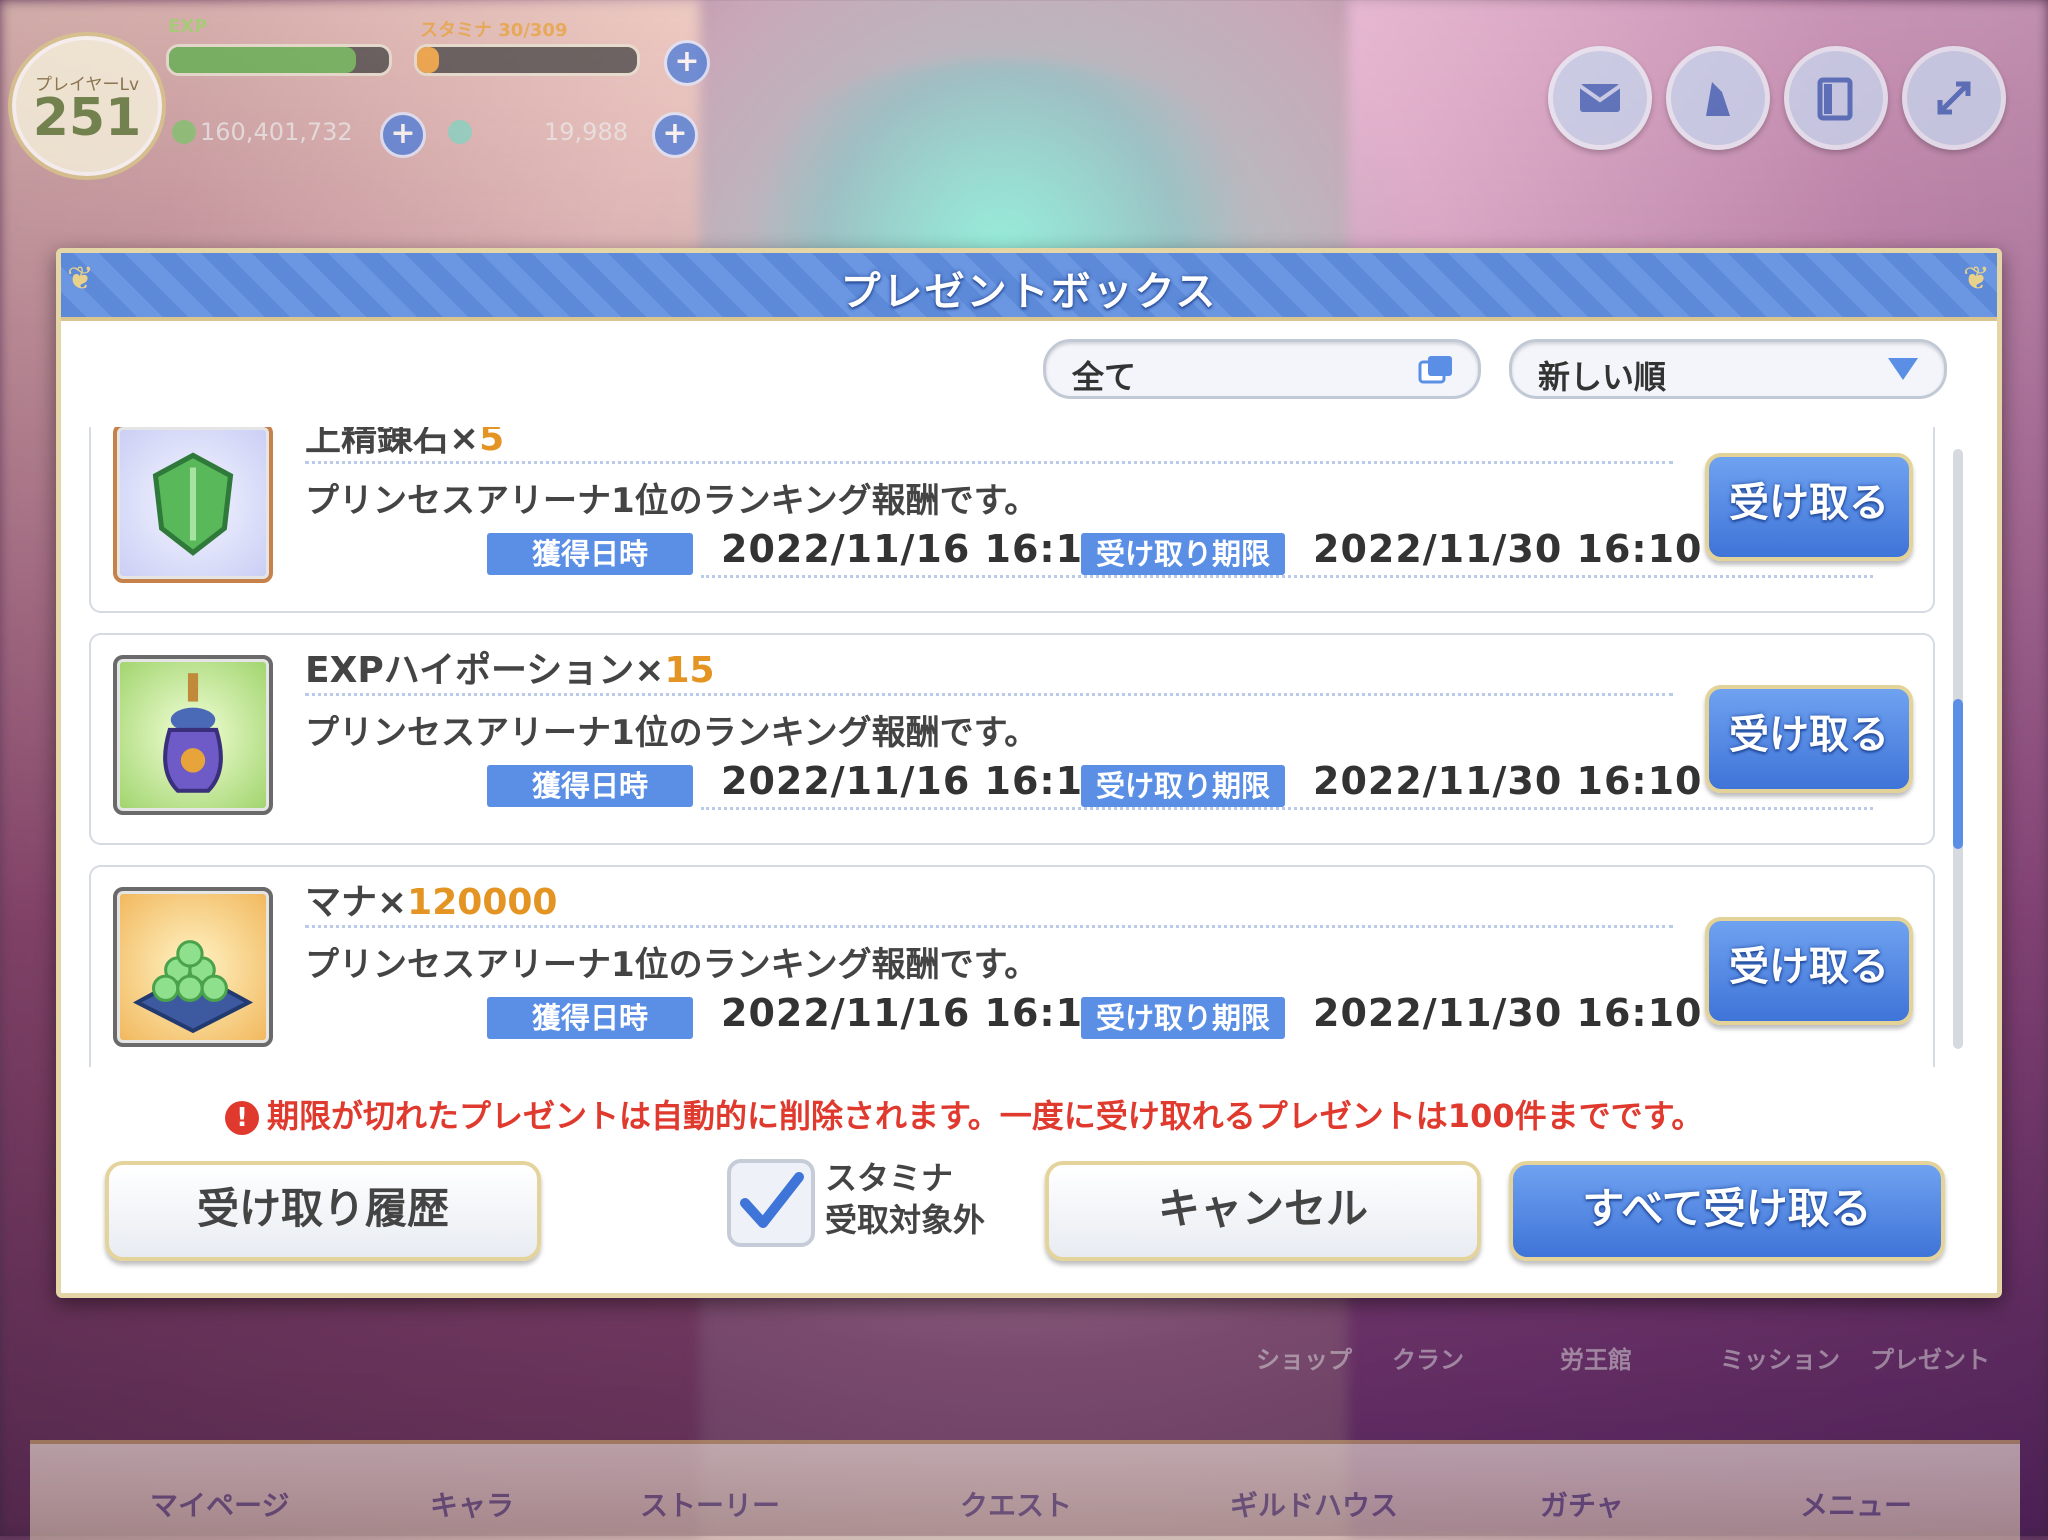 The image size is (2048, 1540). I want to click on item-name: 上精錬石×5, so click(404, 444).